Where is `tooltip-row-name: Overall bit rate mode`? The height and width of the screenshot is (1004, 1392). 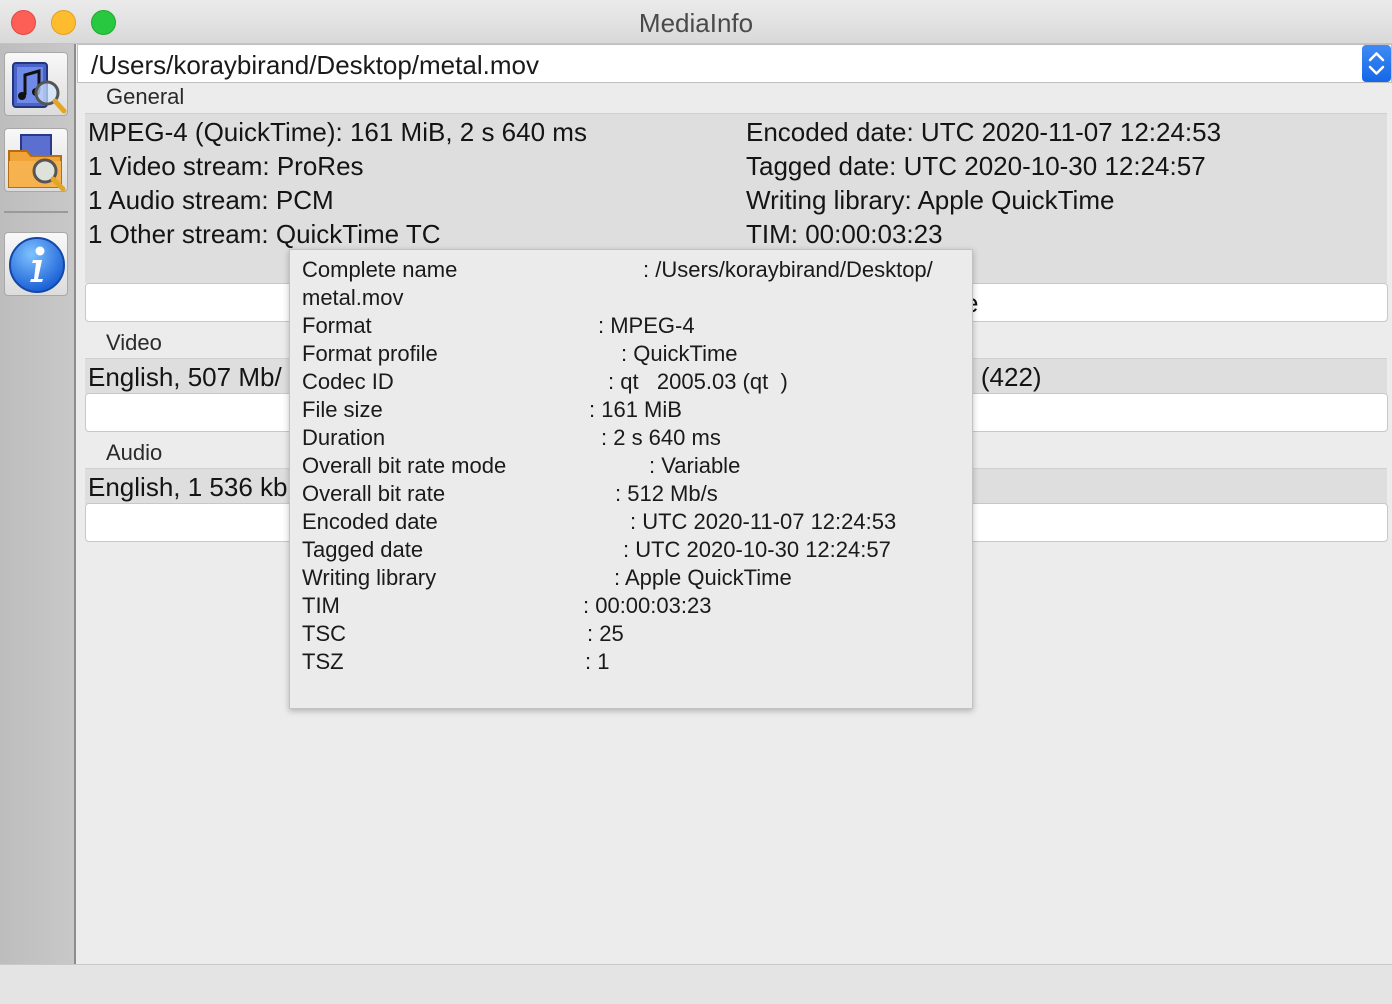 tooltip-row-name: Overall bit rate mode is located at coordinates (404, 465).